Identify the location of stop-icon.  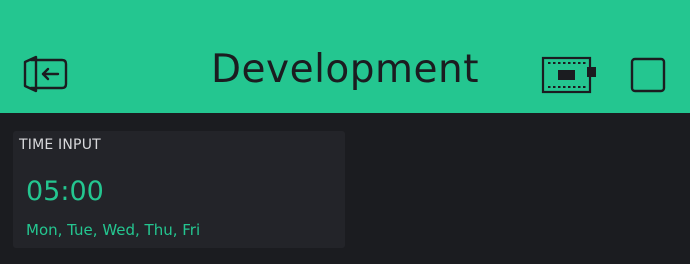
(648, 75).